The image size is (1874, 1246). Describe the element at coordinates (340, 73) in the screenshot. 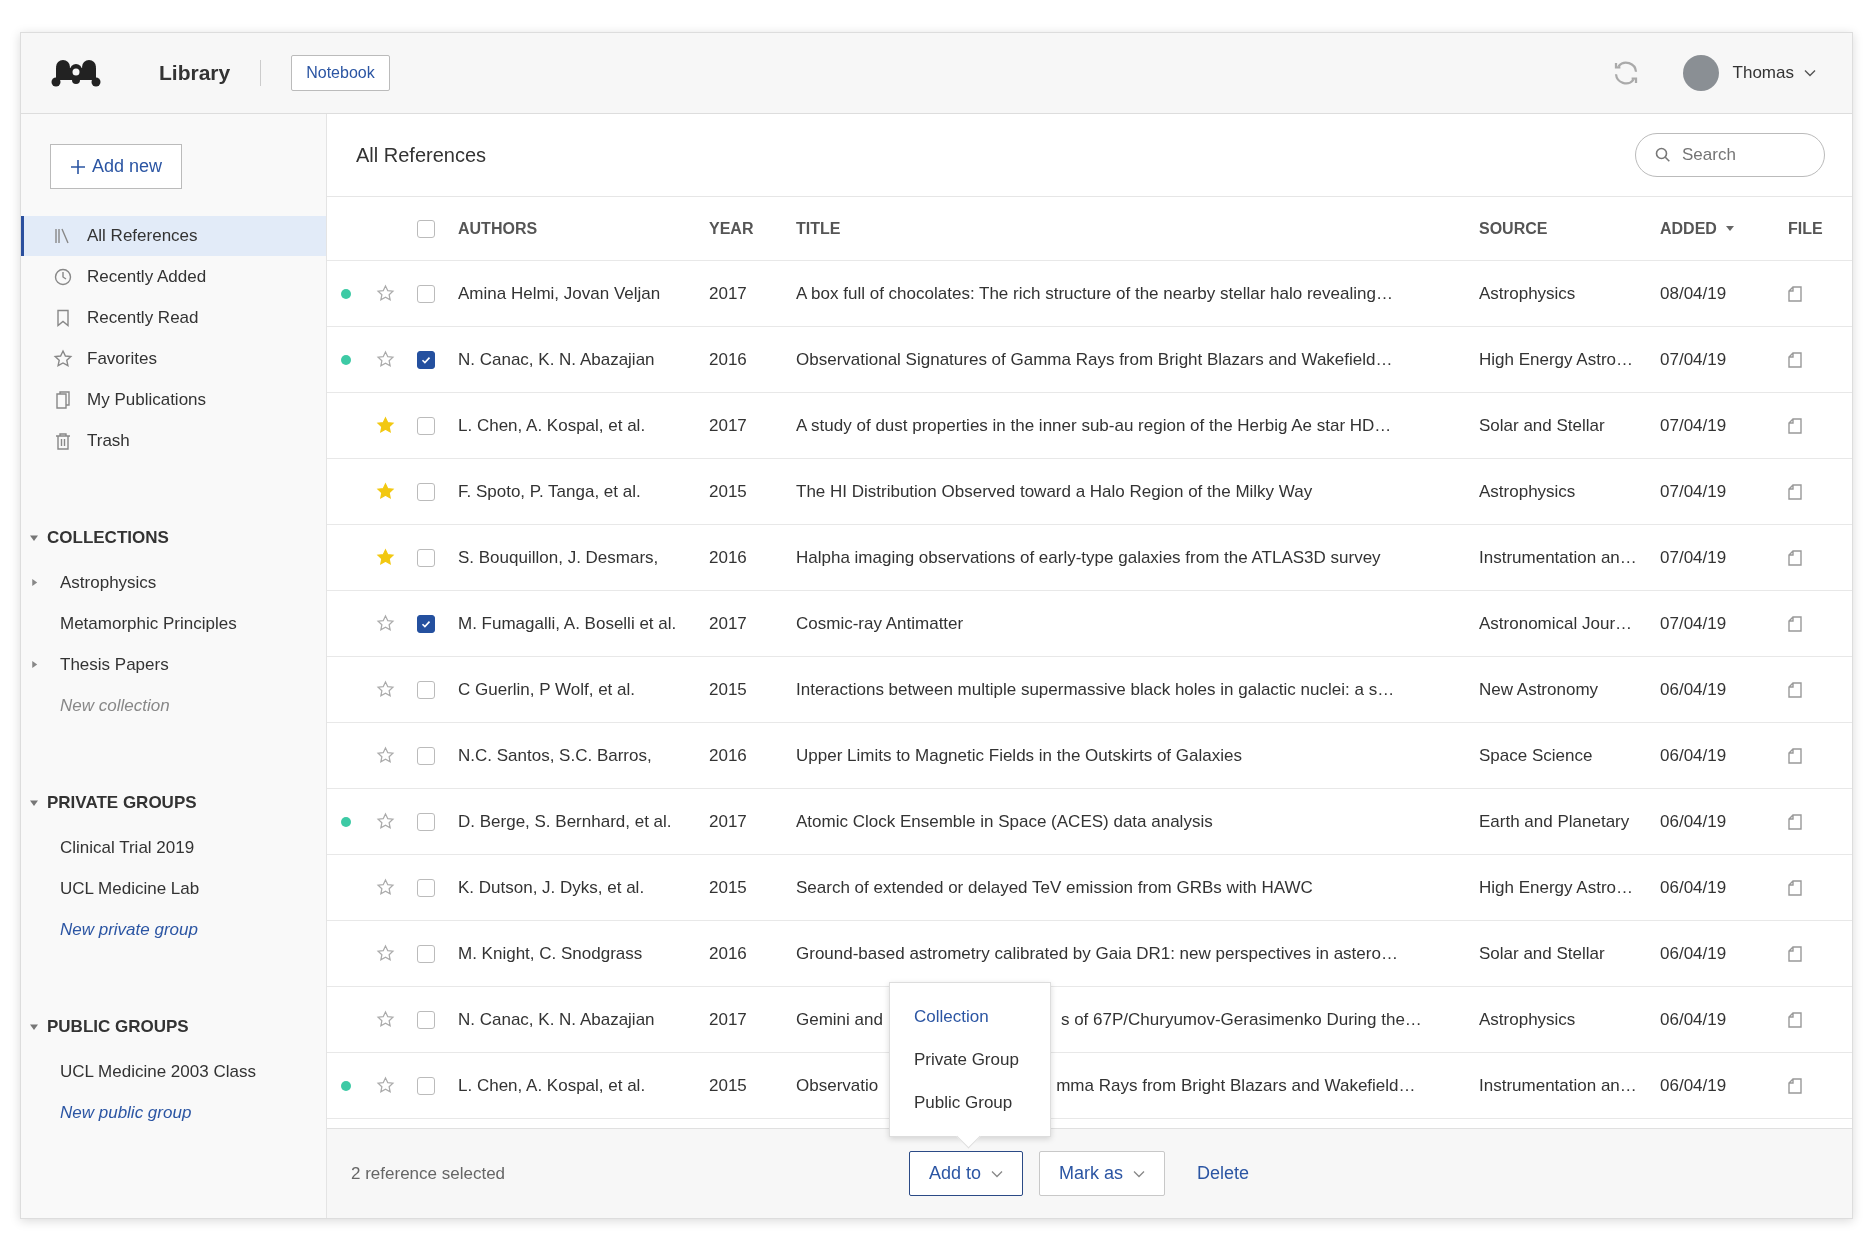

I see `notebook-button: Notebook` at that location.